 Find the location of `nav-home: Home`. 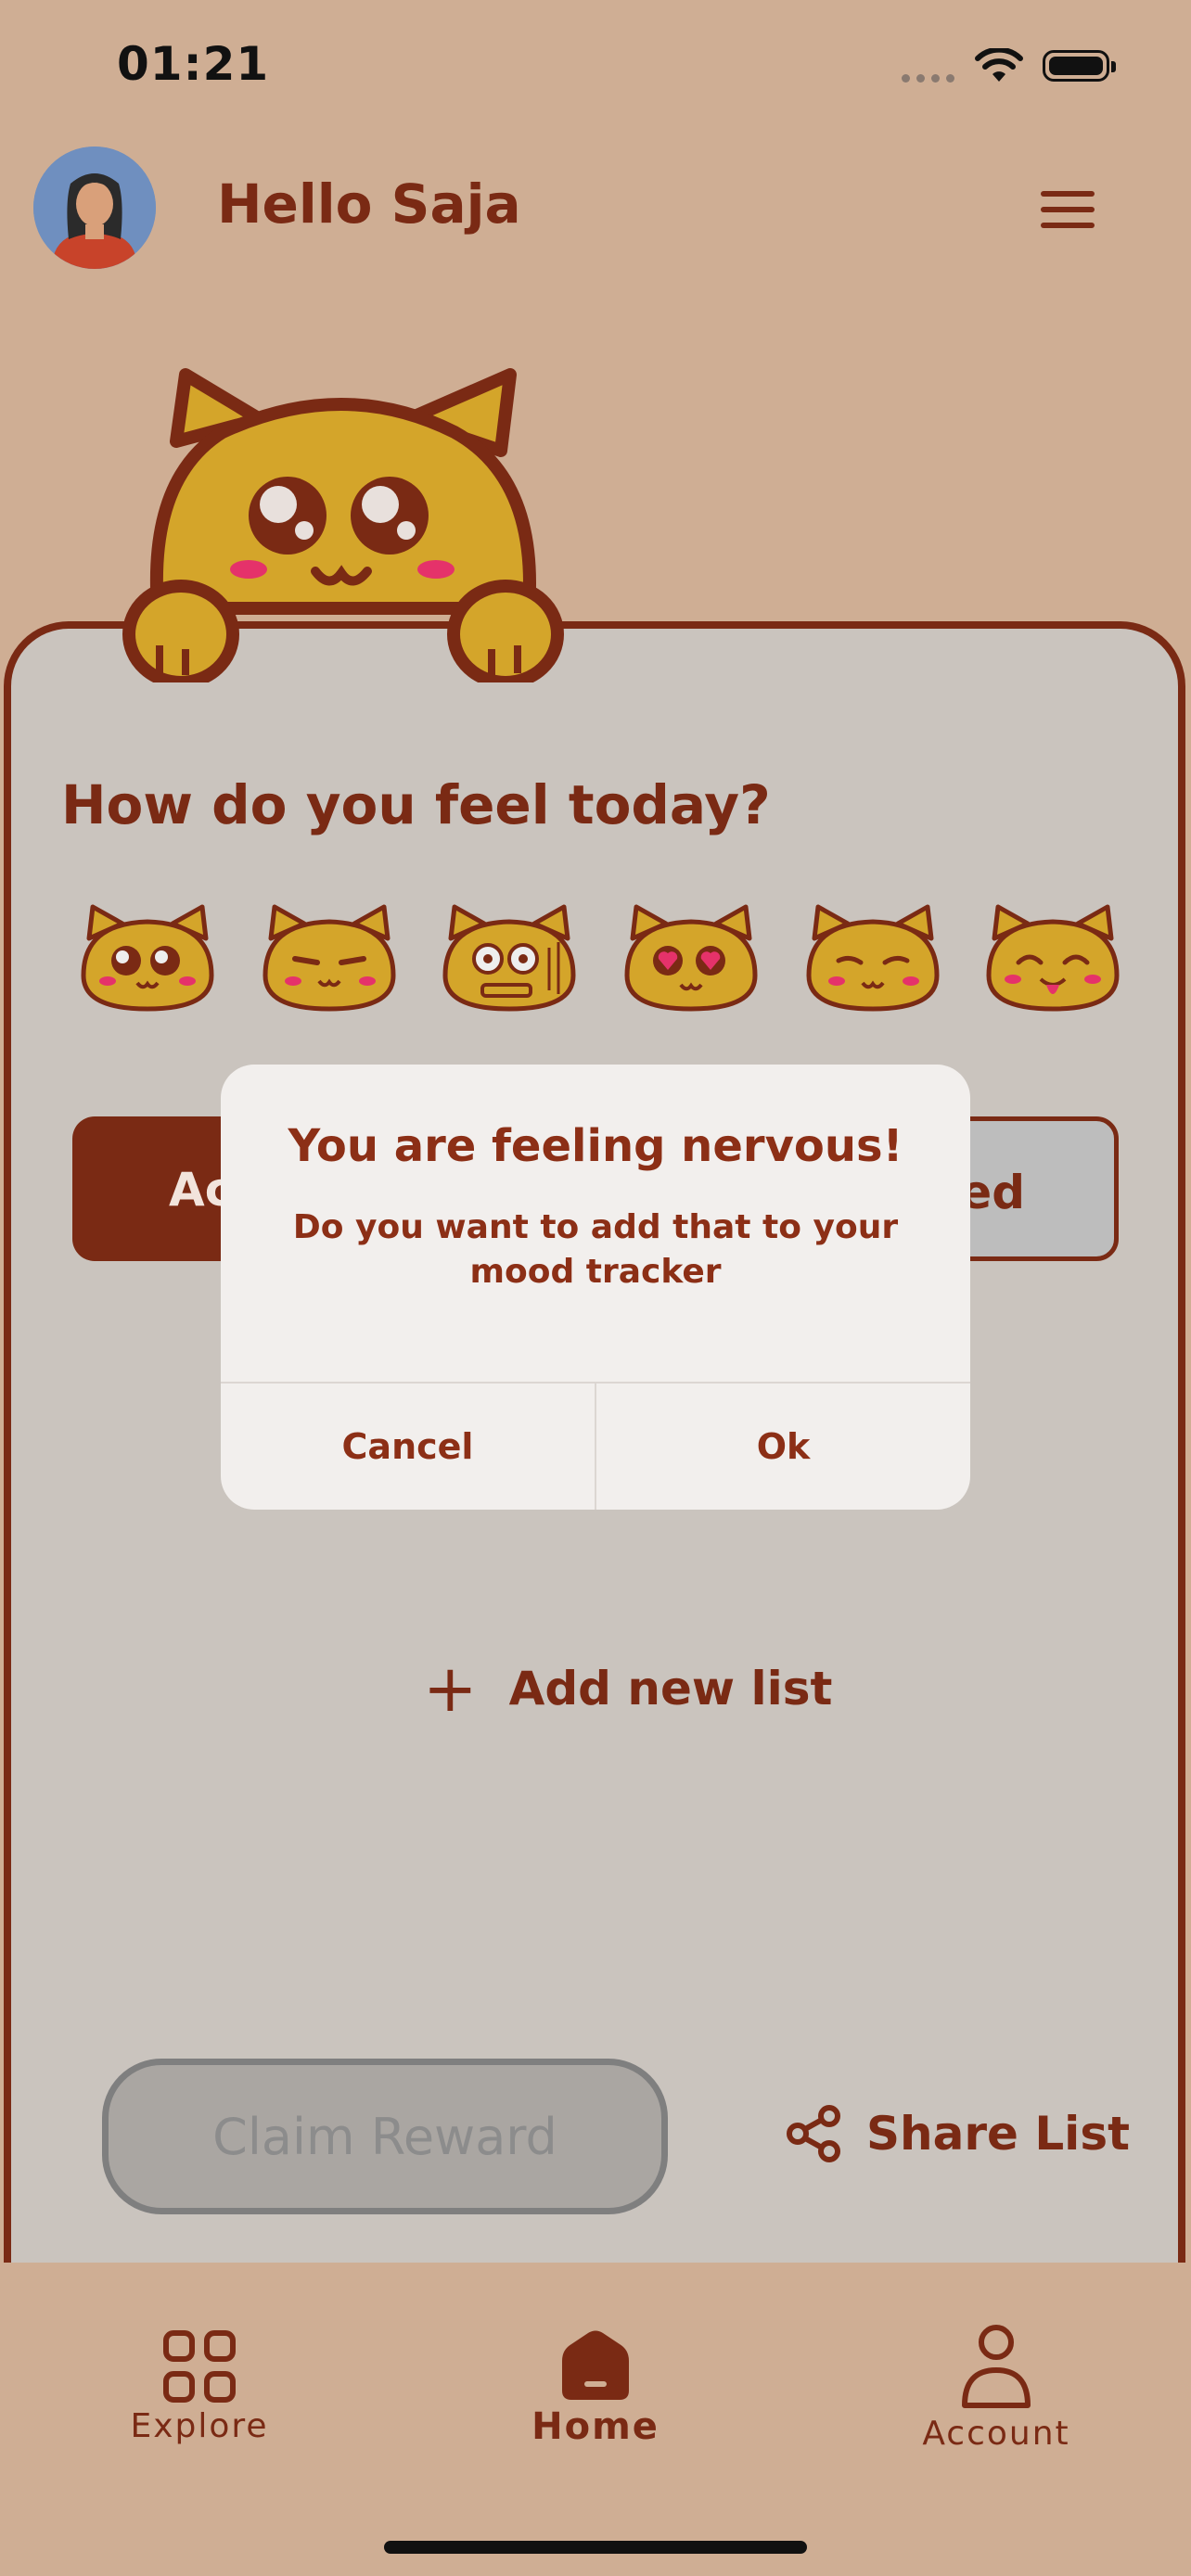

nav-home: Home is located at coordinates (595, 2387).